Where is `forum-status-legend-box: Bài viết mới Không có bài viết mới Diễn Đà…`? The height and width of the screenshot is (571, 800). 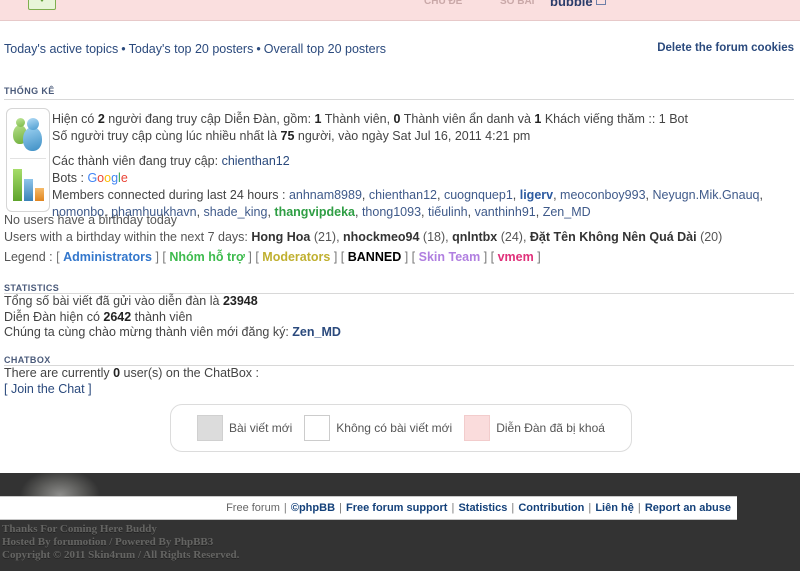
forum-status-legend-box: Bài viết mới Không có bài viết mới Diễn Đà… is located at coordinates (401, 428).